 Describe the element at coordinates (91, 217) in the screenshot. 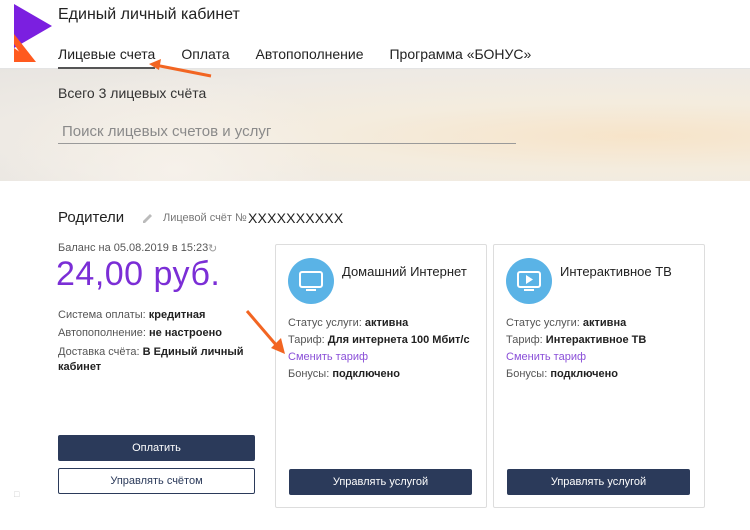

I see `account-name: Родители` at that location.